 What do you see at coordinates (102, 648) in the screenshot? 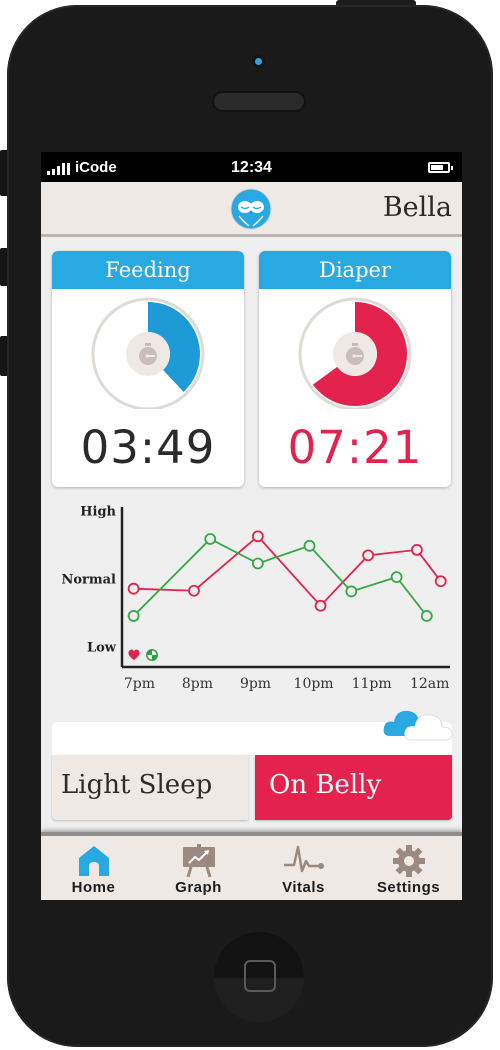
I see `y-tick-label: Low` at bounding box center [102, 648].